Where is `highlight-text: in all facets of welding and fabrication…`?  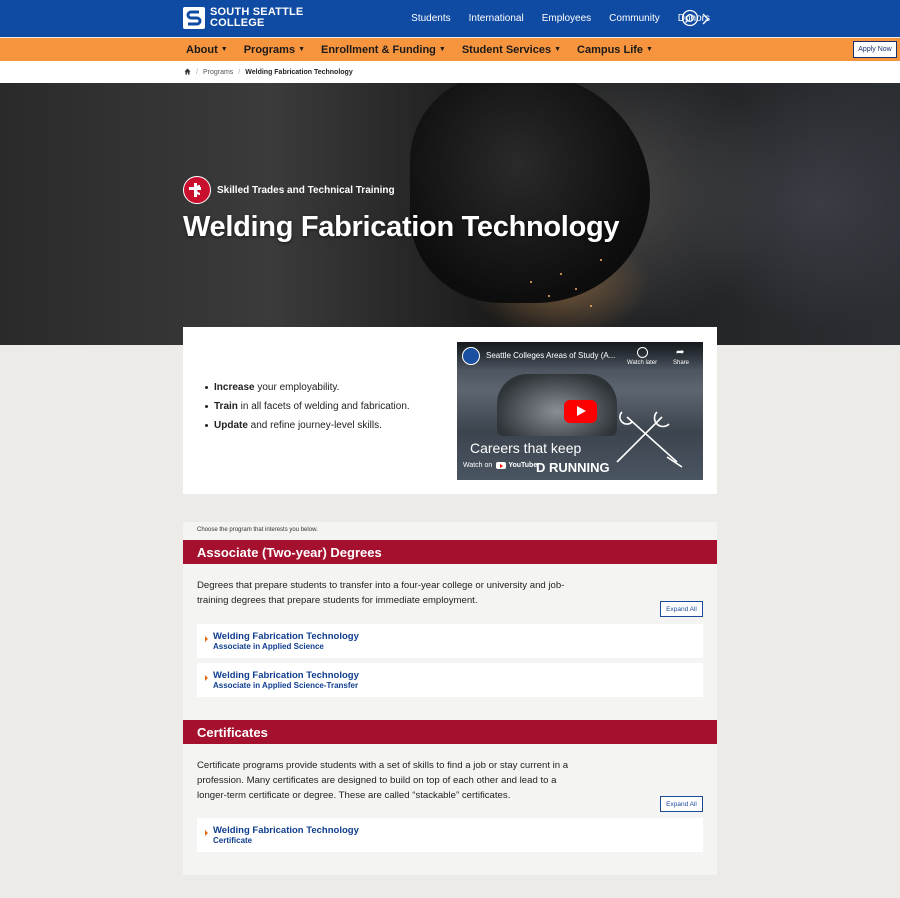 highlight-text: in all facets of welding and fabrication… is located at coordinates (323, 406).